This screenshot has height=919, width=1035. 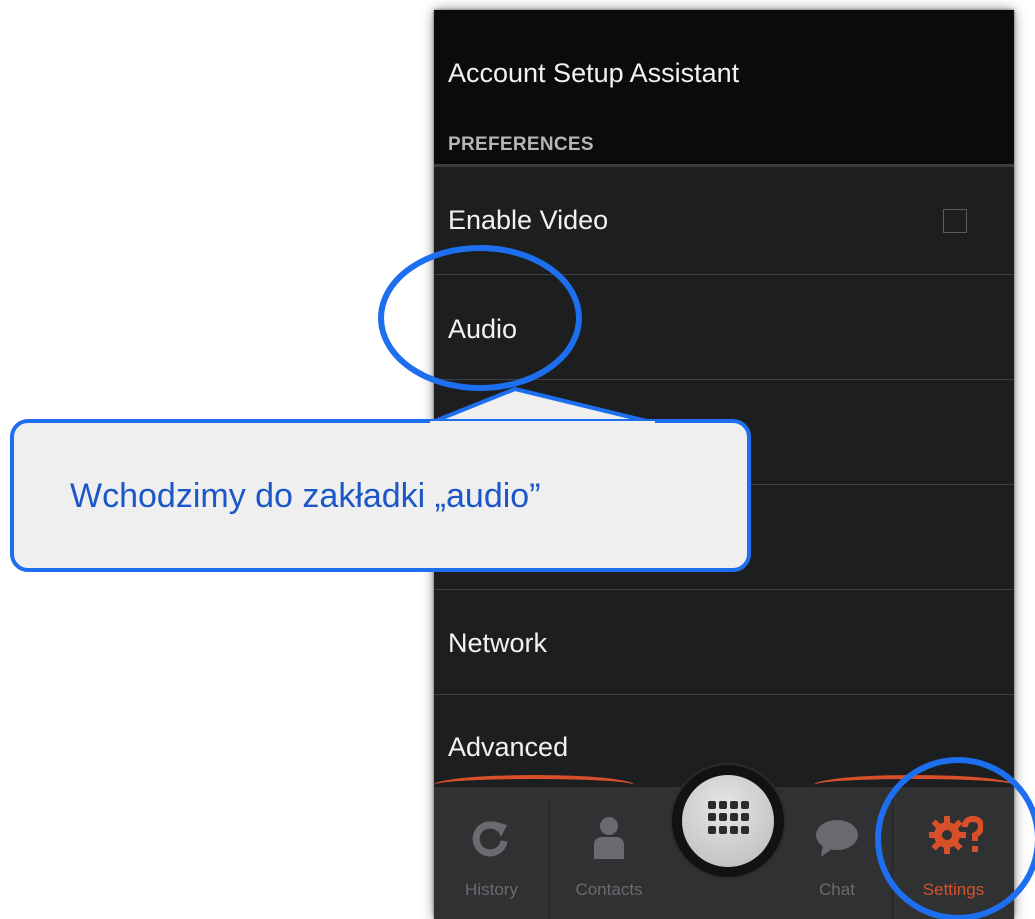 What do you see at coordinates (305, 496) in the screenshot?
I see `callout-text: Wchodzimy do zakładki „audio”` at bounding box center [305, 496].